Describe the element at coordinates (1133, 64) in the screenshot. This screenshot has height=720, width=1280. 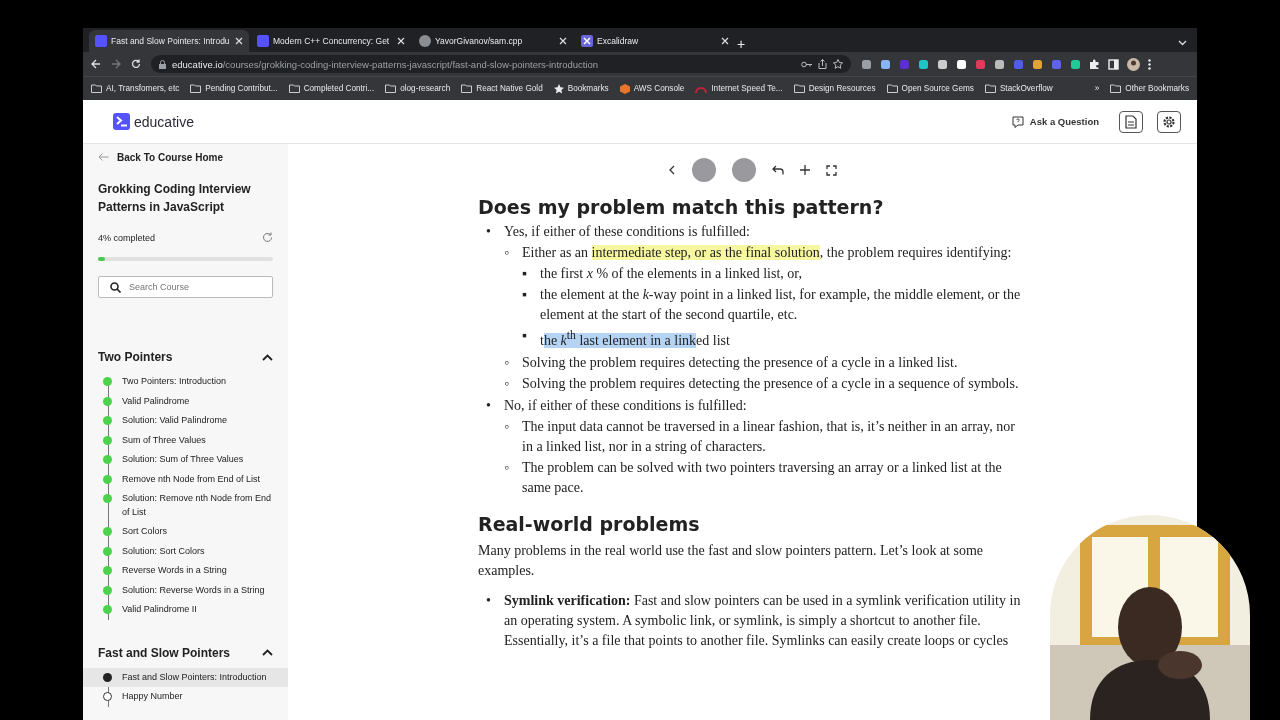
I see `avatar-icon` at that location.